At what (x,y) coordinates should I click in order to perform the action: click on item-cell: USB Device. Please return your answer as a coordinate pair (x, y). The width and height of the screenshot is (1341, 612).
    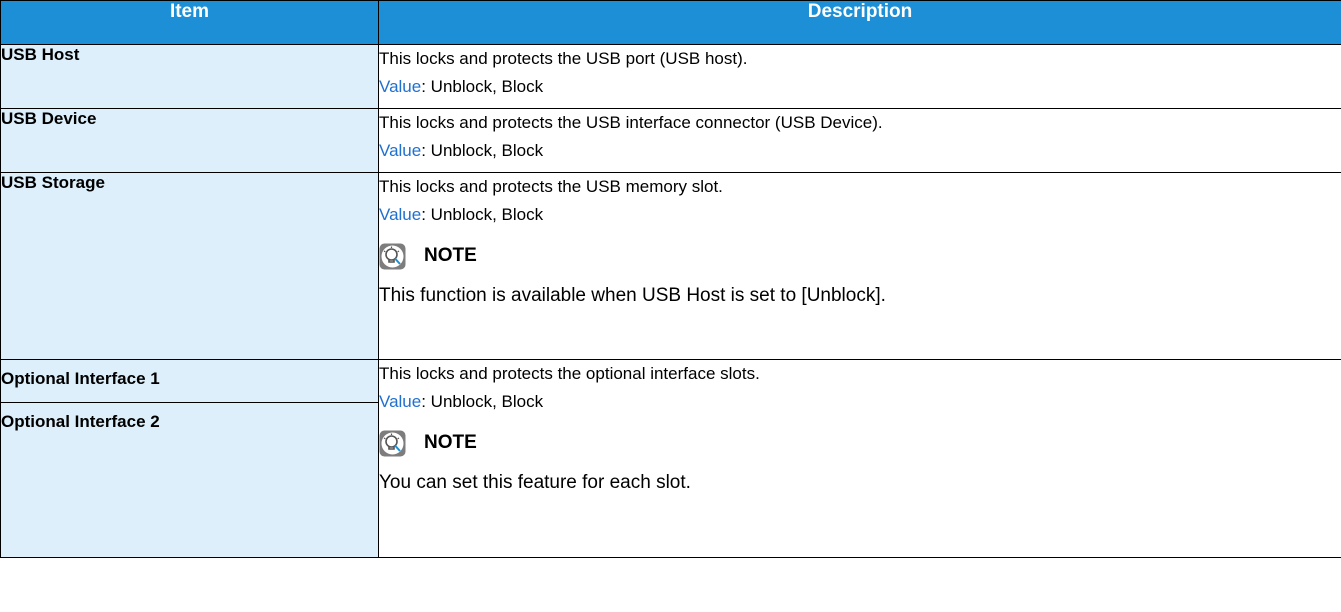
    Looking at the image, I should click on (189, 140).